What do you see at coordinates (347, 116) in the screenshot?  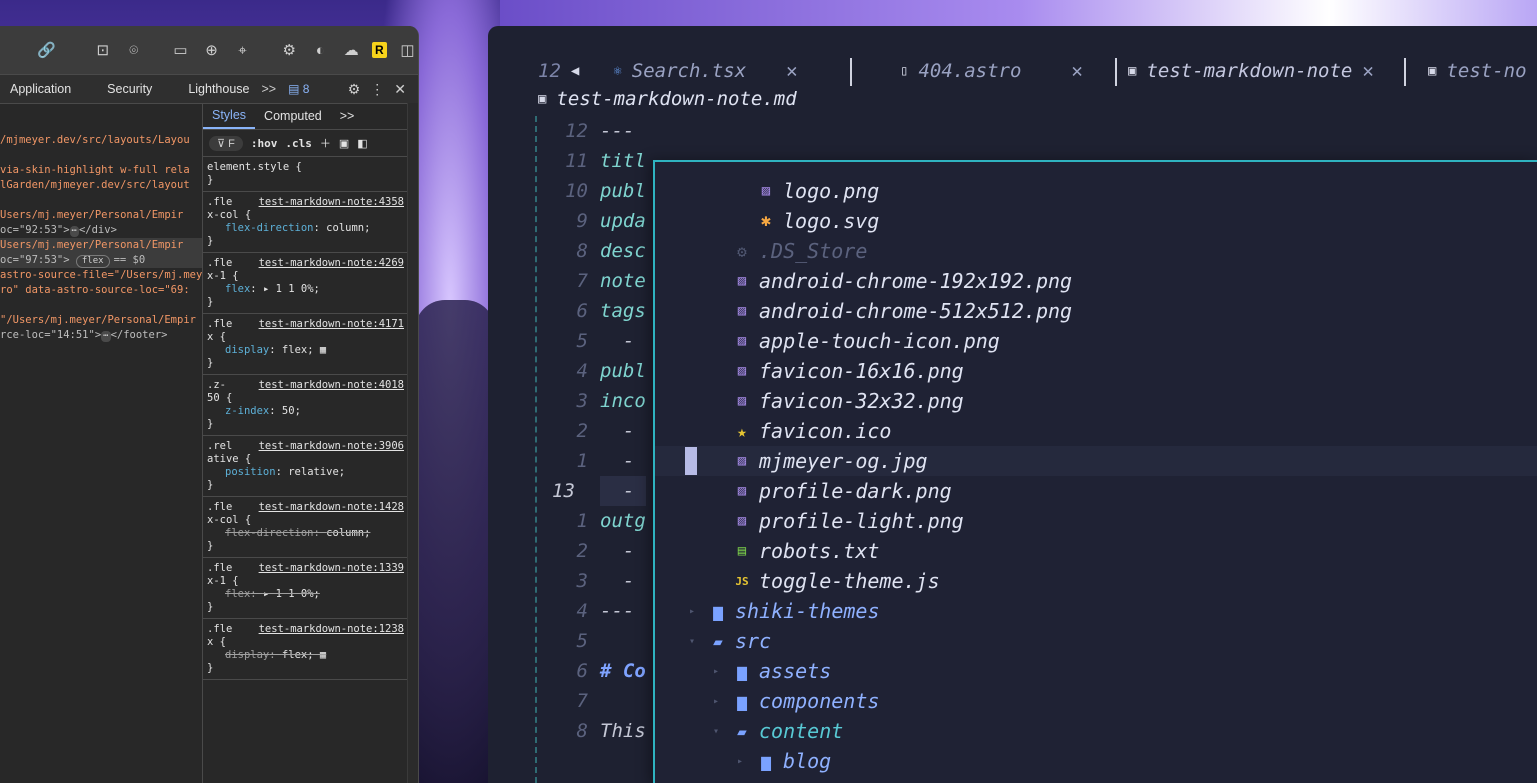 I see `more-panels-button: >>` at bounding box center [347, 116].